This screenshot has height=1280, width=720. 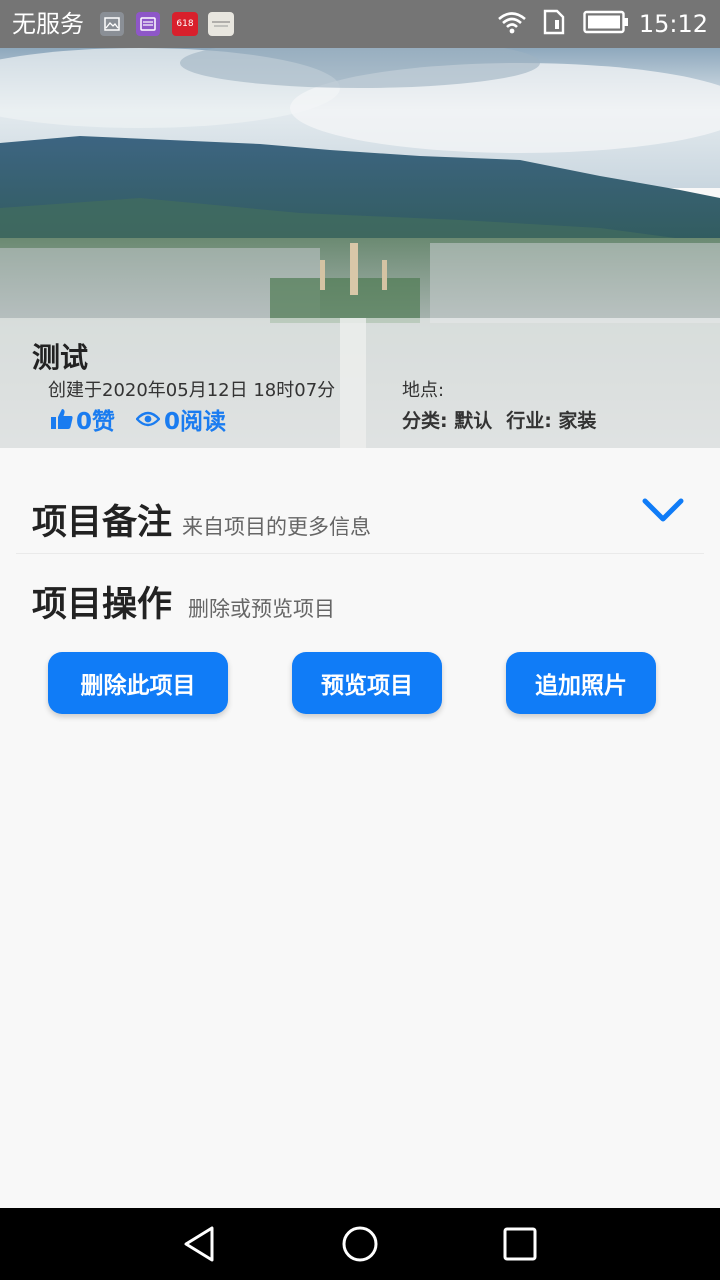 I want to click on delete-project-button: 删除此项目, so click(x=138, y=683).